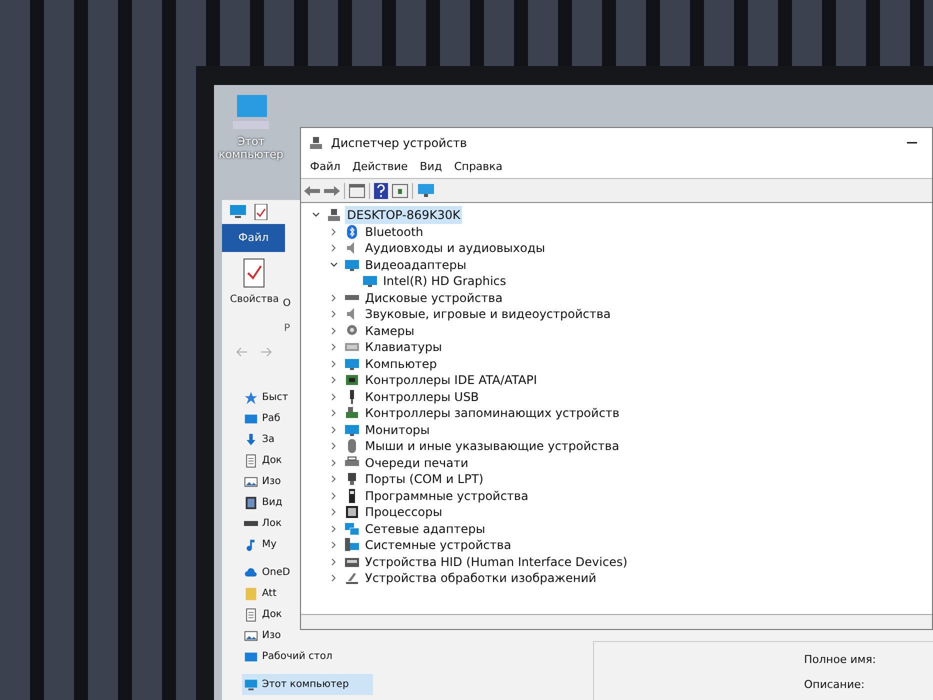 The width and height of the screenshot is (933, 700). Describe the element at coordinates (415, 265) in the screenshot. I see `tree-item: Видеоадаптеры` at that location.